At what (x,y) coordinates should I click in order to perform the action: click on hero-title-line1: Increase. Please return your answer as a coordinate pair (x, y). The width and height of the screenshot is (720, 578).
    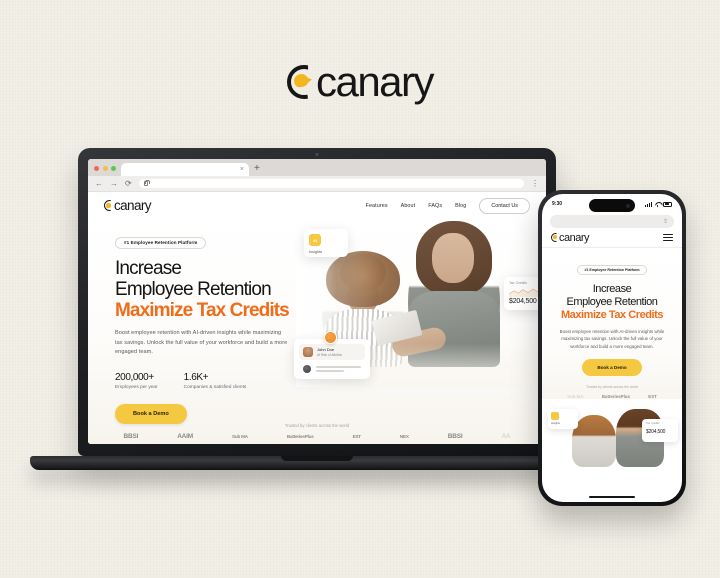
    Looking at the image, I should click on (148, 268).